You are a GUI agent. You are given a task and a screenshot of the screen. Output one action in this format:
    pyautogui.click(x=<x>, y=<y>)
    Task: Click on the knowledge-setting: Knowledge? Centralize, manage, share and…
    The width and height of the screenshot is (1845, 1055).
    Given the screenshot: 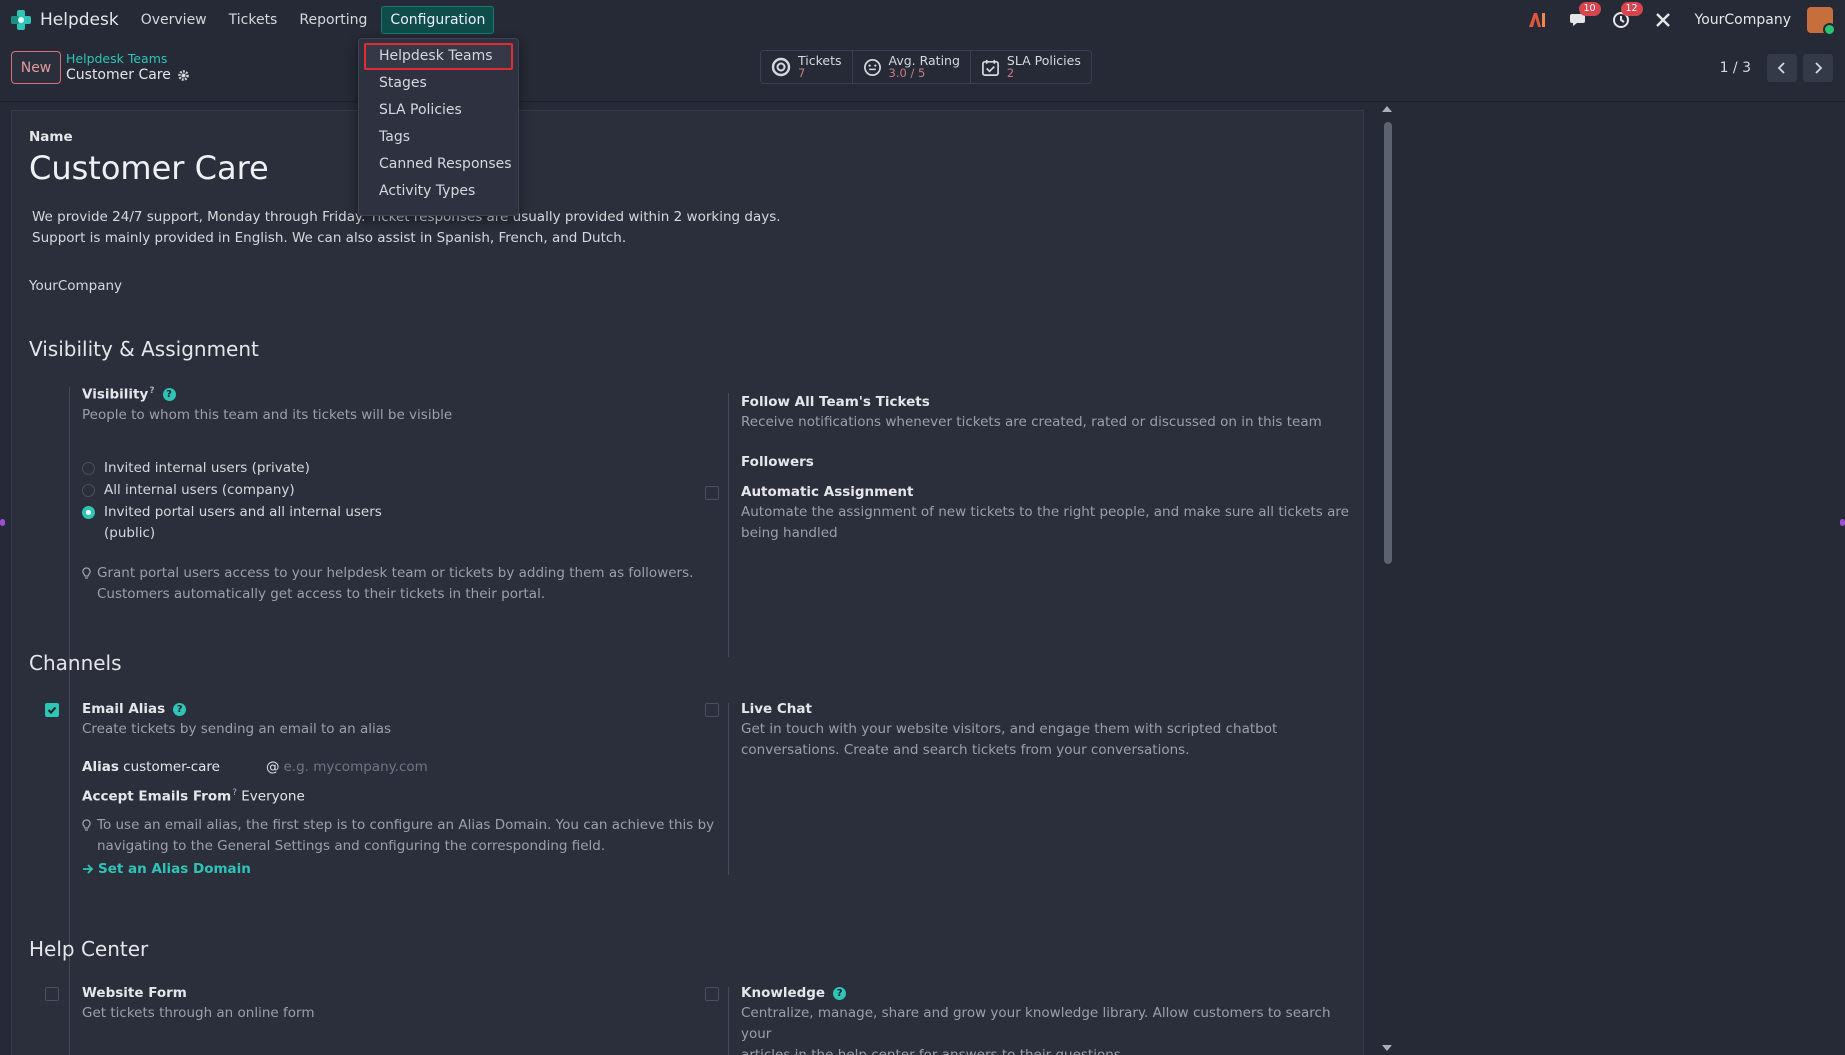 What is the action you would take?
    pyautogui.click(x=1052, y=1020)
    